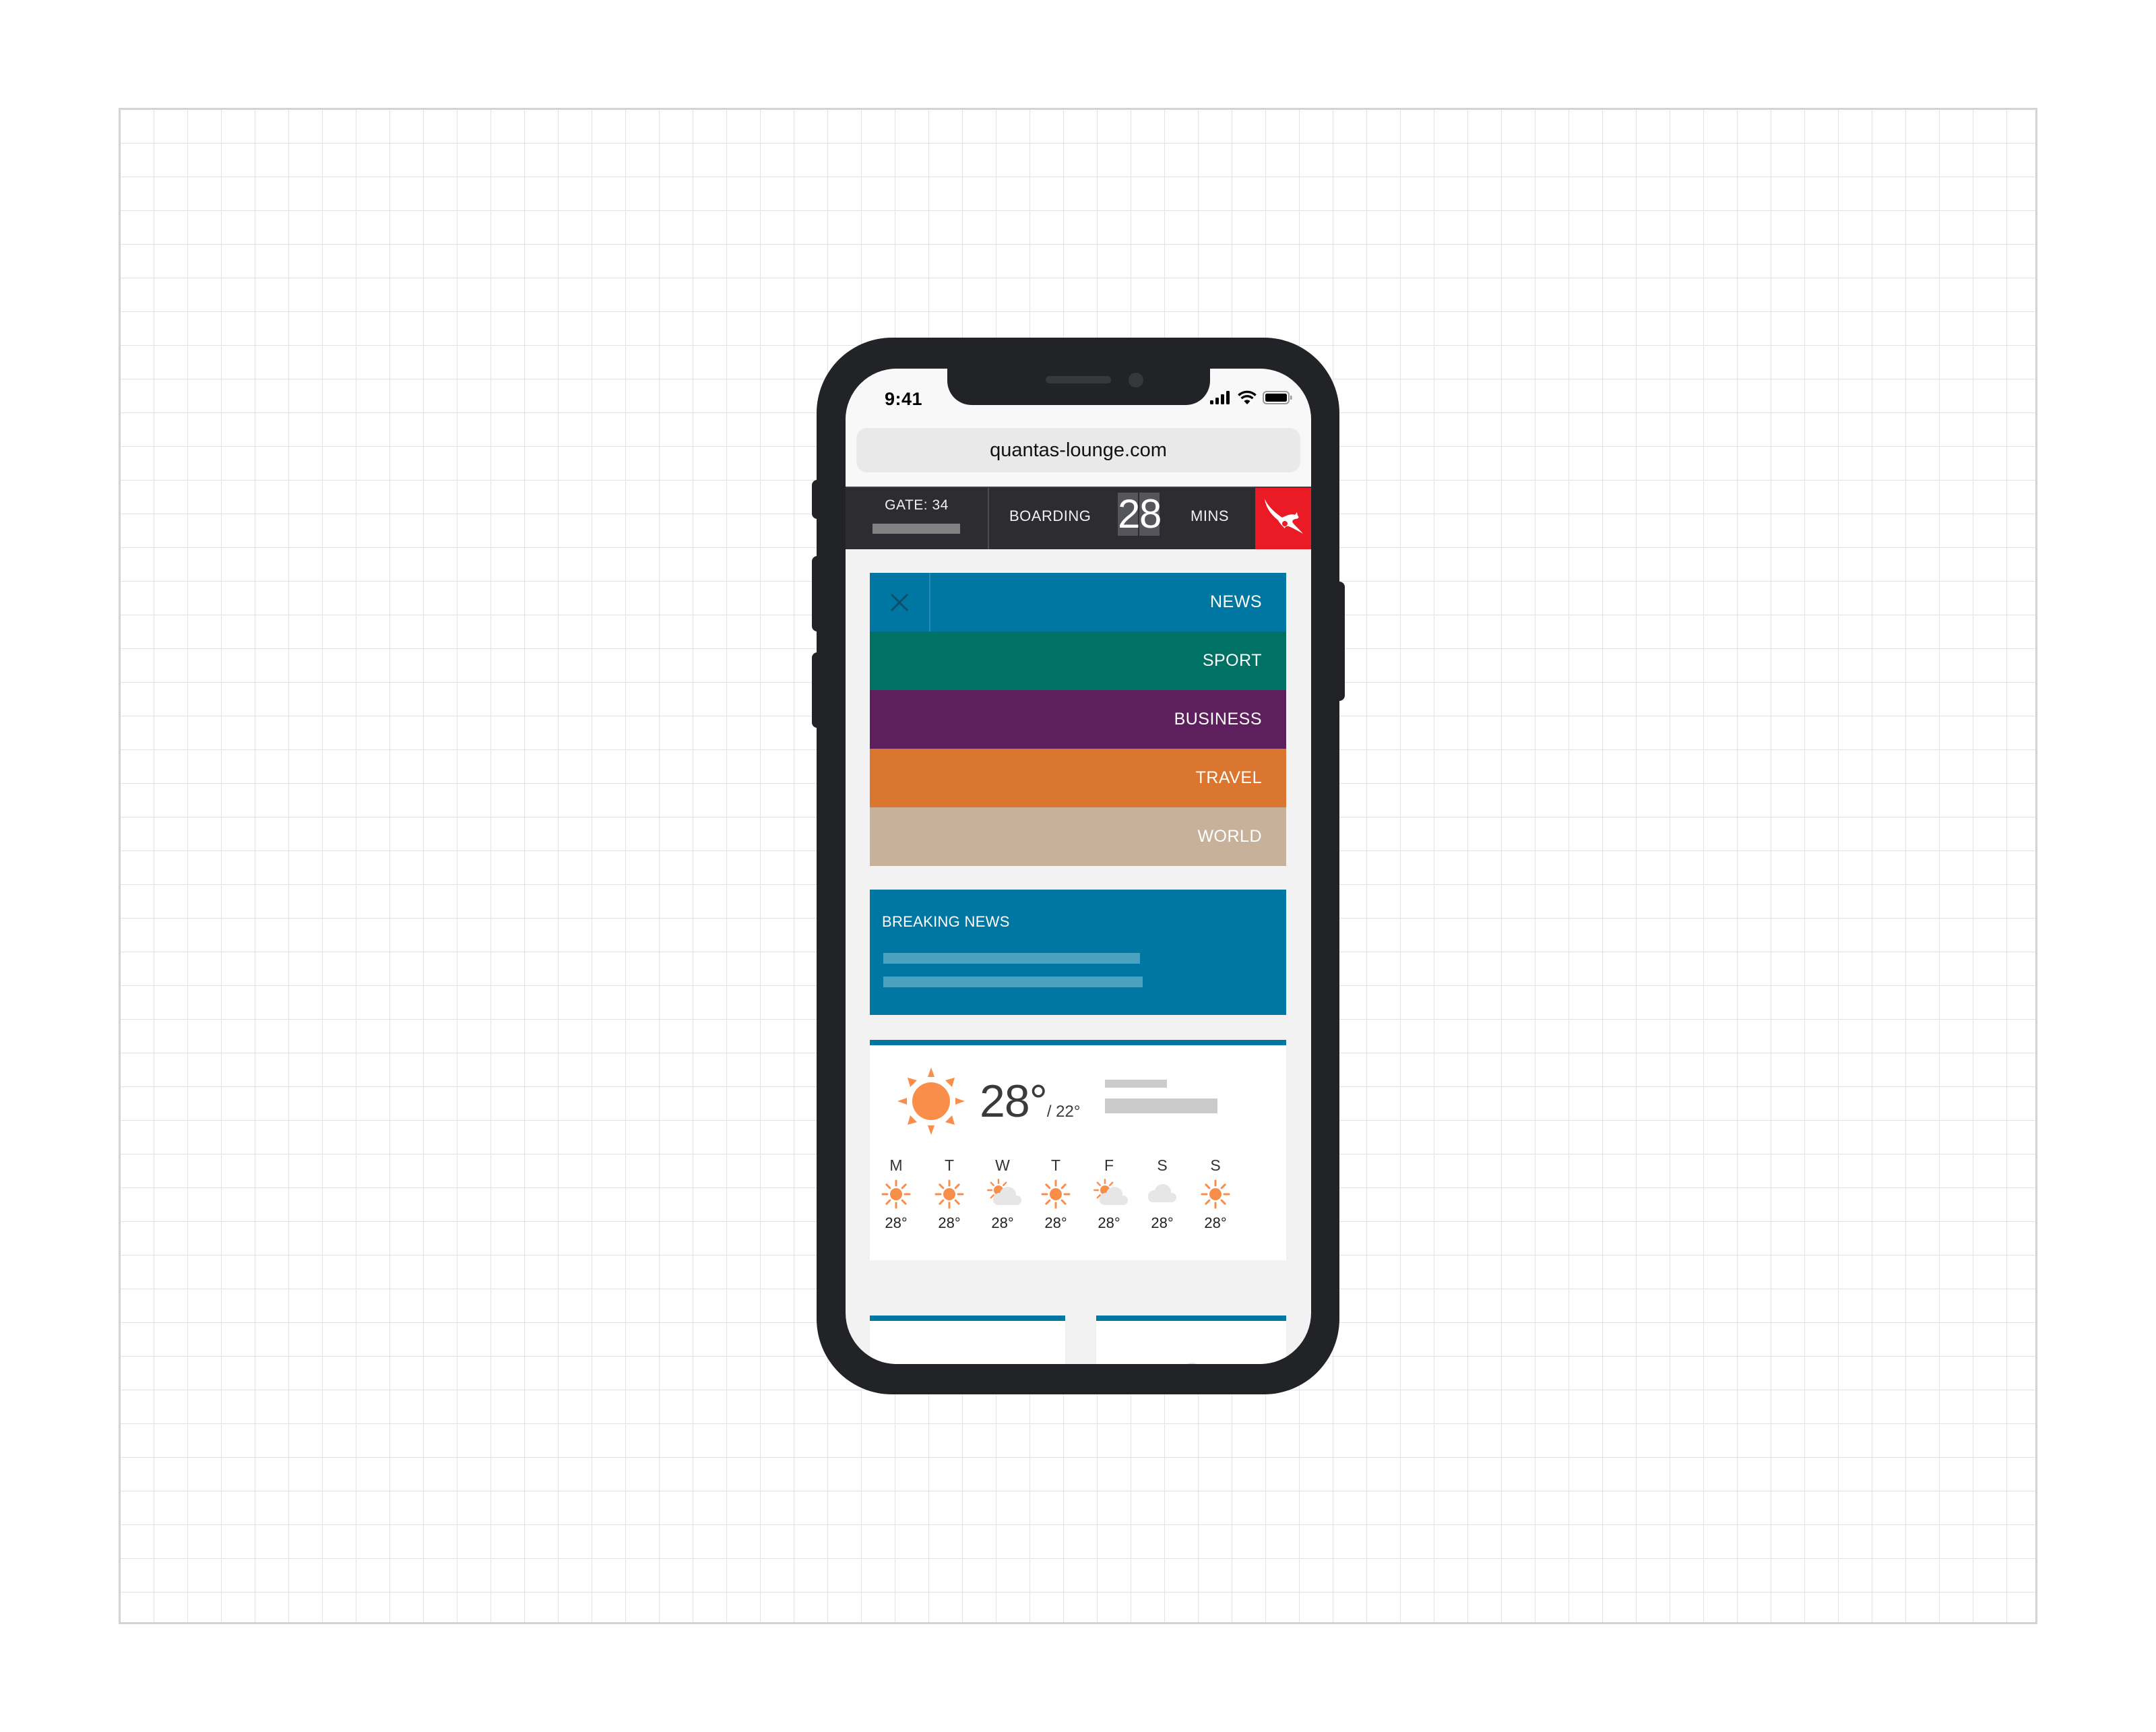  I want to click on breaking-news-card: BREAKING NEWS, so click(1078, 952).